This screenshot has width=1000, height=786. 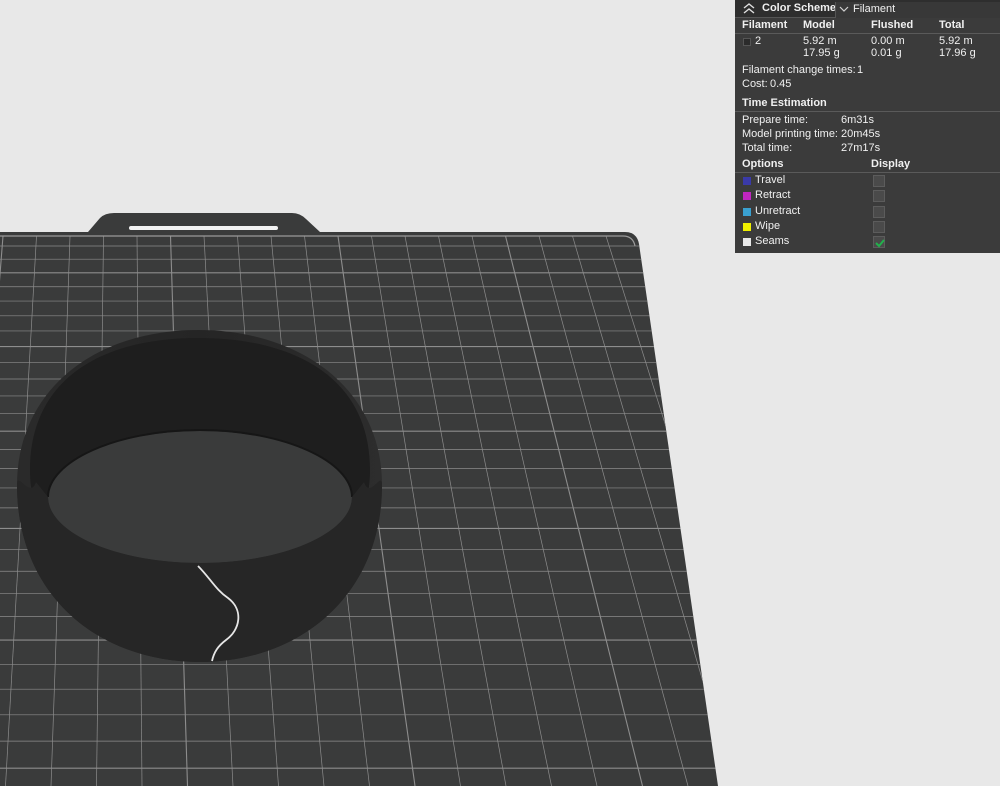 What do you see at coordinates (747, 212) in the screenshot?
I see `unretract-color-swatch` at bounding box center [747, 212].